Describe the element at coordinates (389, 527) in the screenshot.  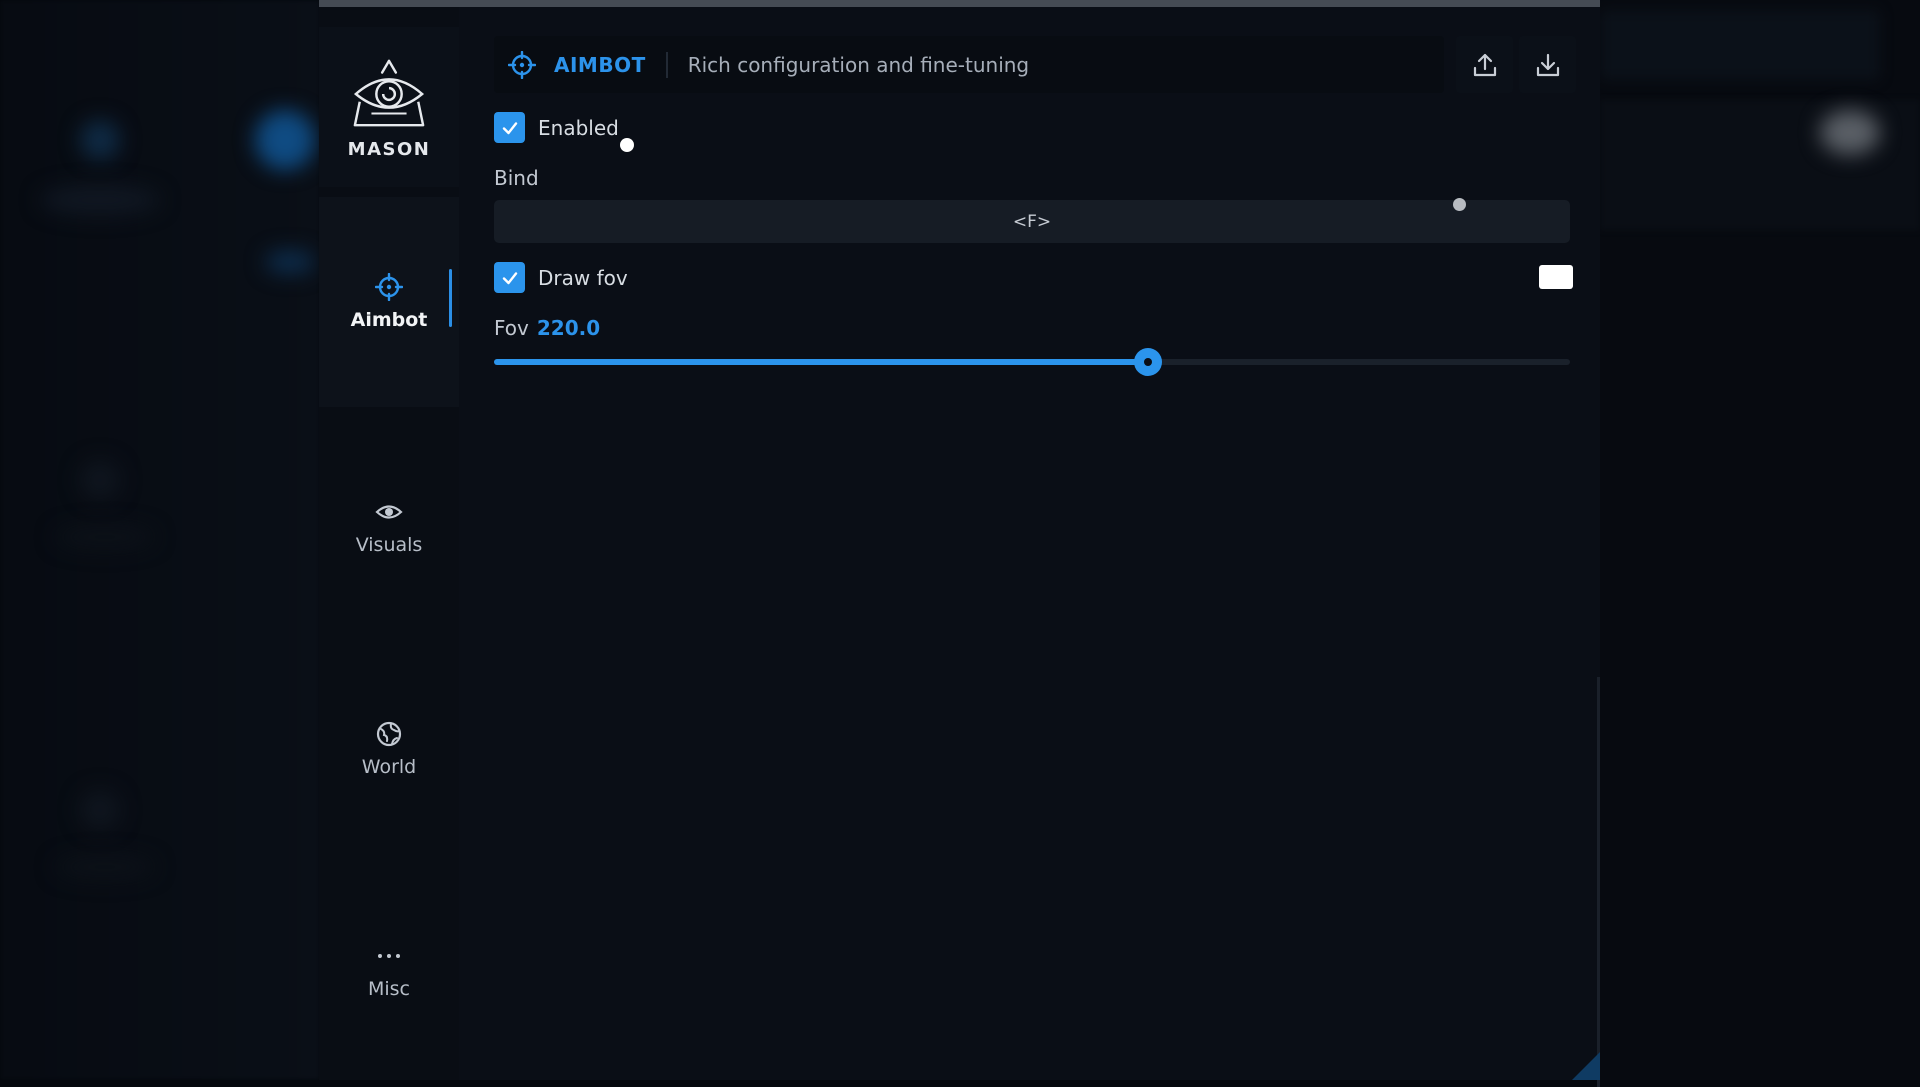
I see `sidebar-item-visuals: Visuals` at that location.